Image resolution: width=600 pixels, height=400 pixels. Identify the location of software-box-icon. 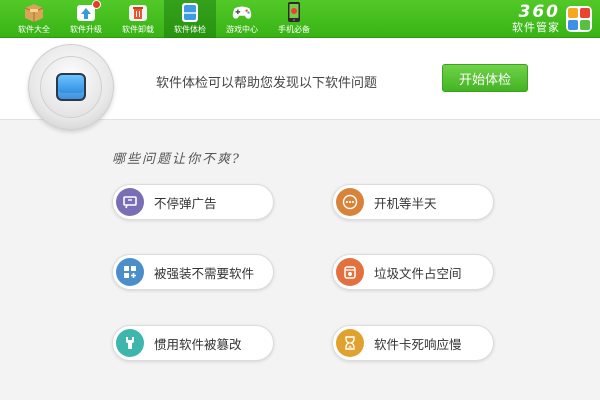
(34, 12).